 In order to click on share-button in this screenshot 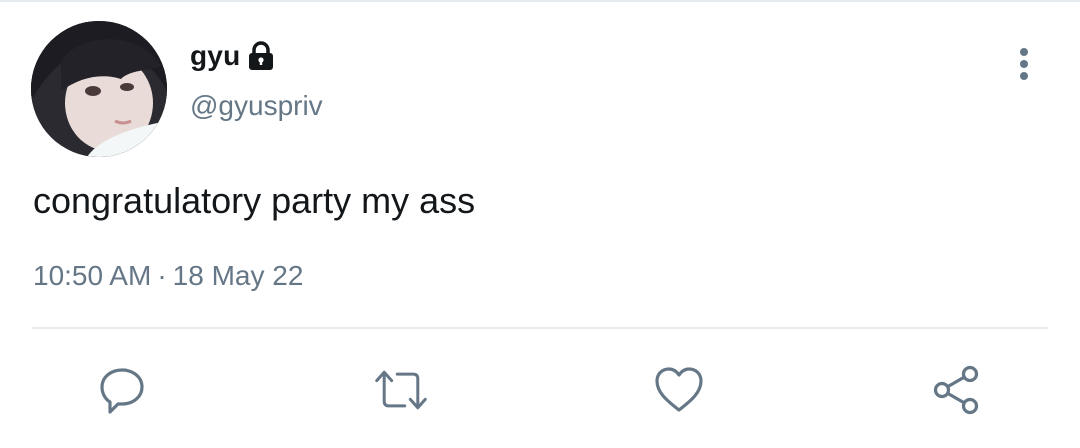, I will do `click(957, 390)`.